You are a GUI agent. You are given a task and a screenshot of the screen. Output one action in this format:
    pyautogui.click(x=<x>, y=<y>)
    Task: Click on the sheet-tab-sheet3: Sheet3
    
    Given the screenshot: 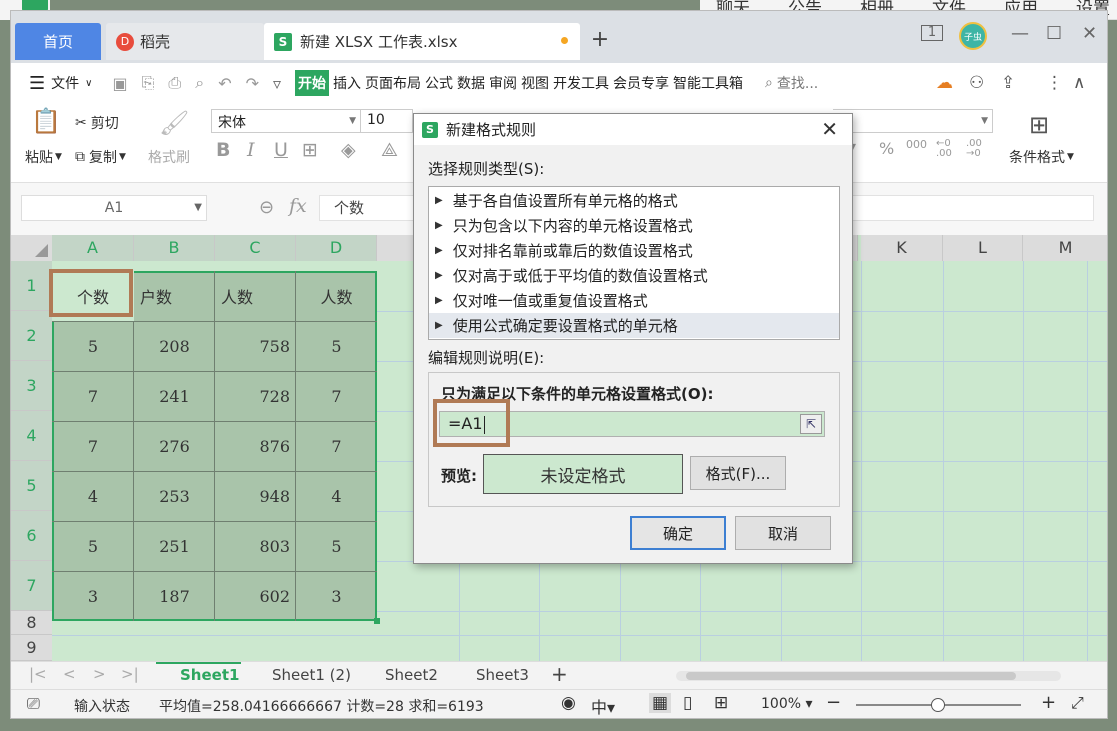 What is the action you would take?
    pyautogui.click(x=502, y=675)
    